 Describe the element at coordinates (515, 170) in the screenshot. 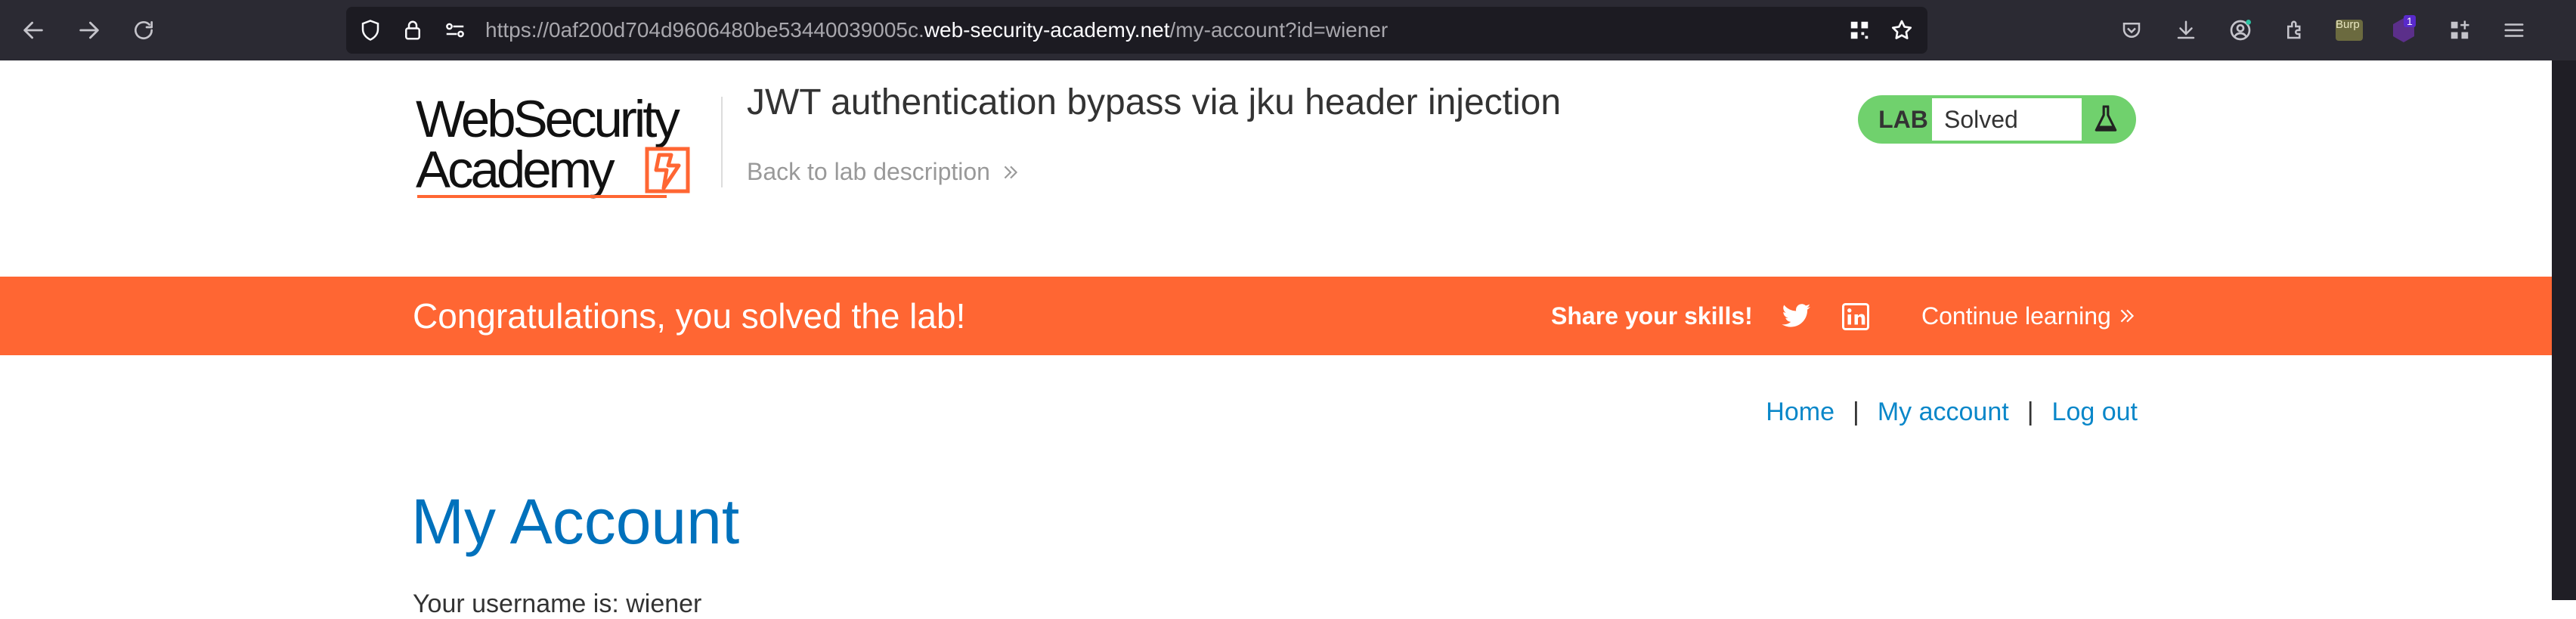

I see `logo-line2: Academy` at that location.